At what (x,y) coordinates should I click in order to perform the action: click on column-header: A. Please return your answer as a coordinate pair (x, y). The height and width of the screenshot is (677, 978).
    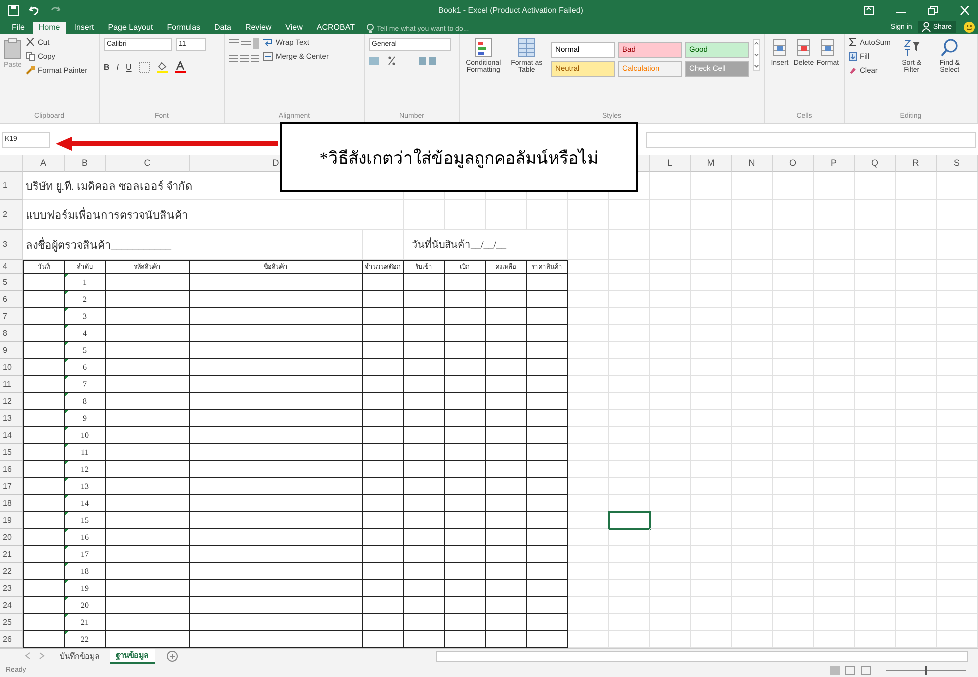
    Looking at the image, I should click on (44, 163).